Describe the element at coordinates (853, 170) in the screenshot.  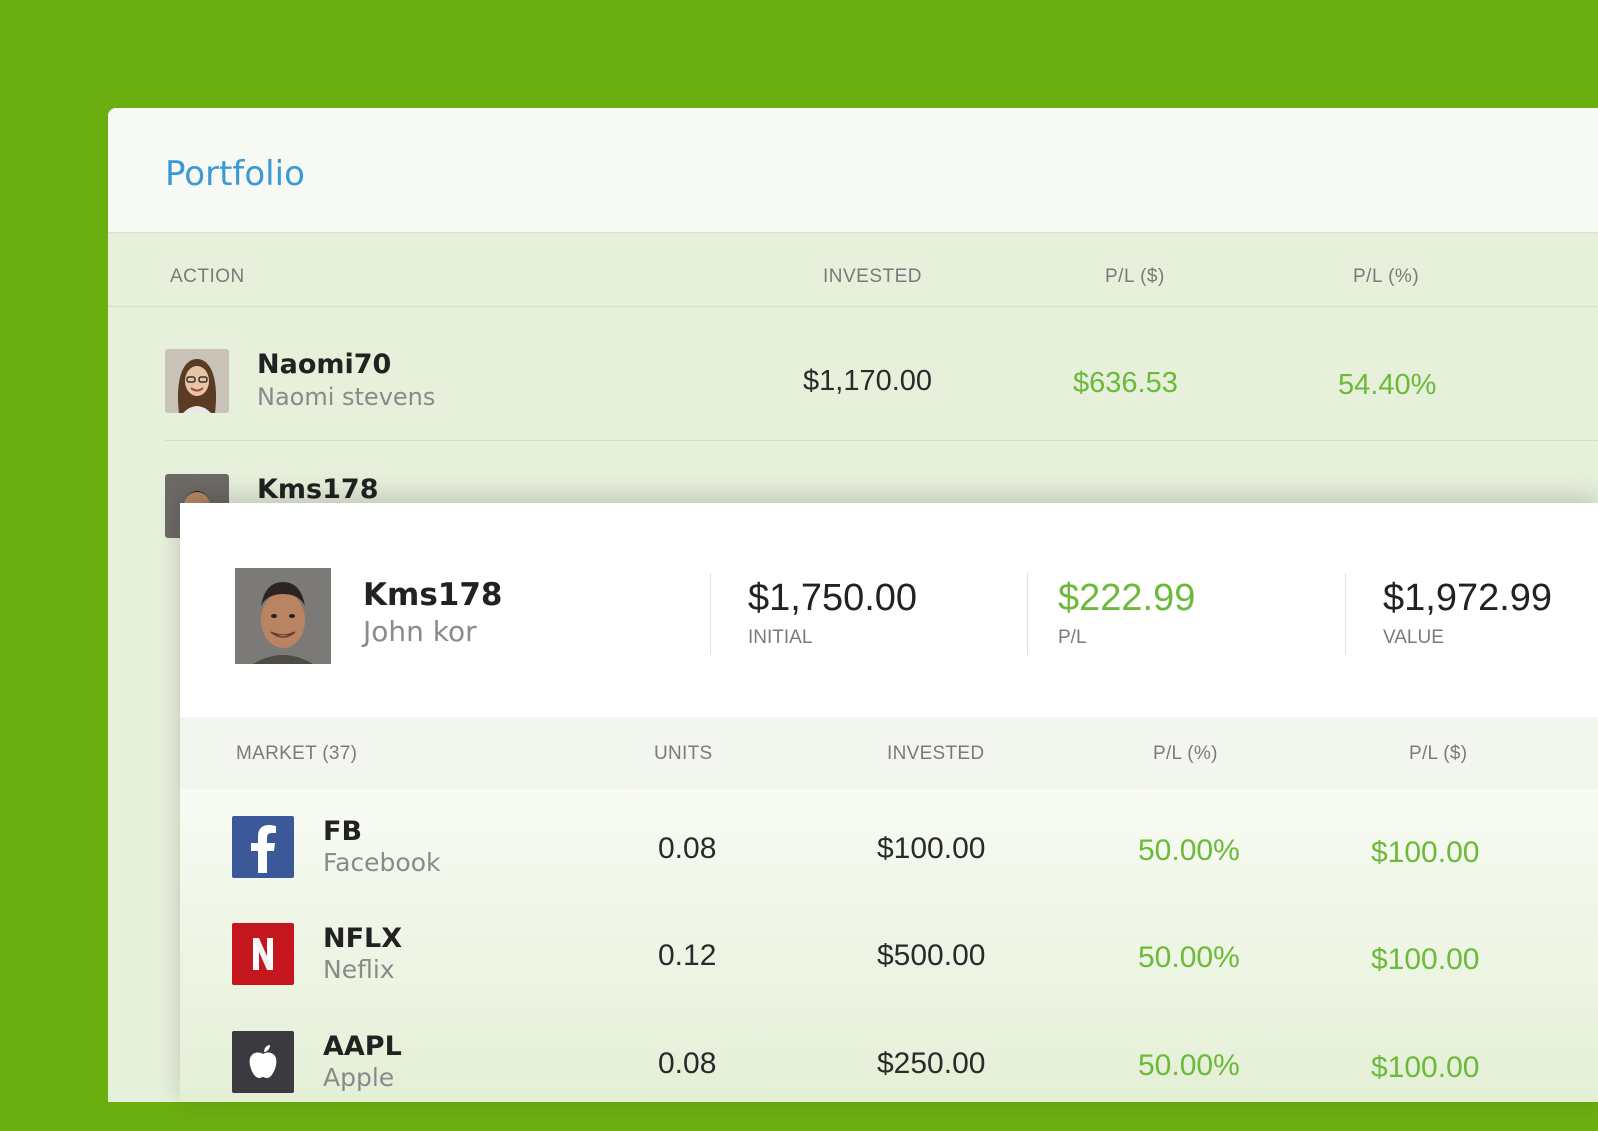
I see `portfolio-header: Portfolio` at that location.